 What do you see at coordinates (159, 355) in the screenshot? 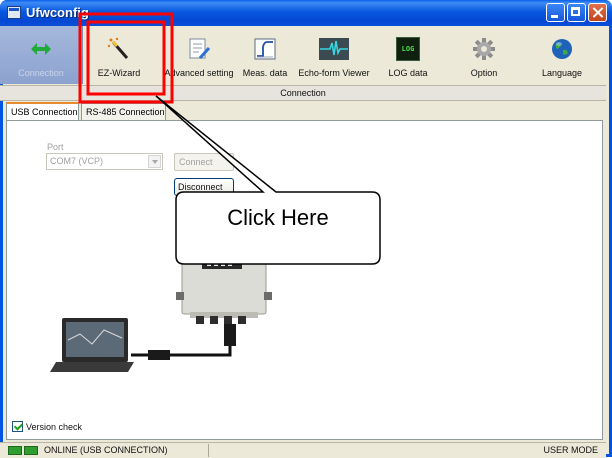
I see `usb-converter` at bounding box center [159, 355].